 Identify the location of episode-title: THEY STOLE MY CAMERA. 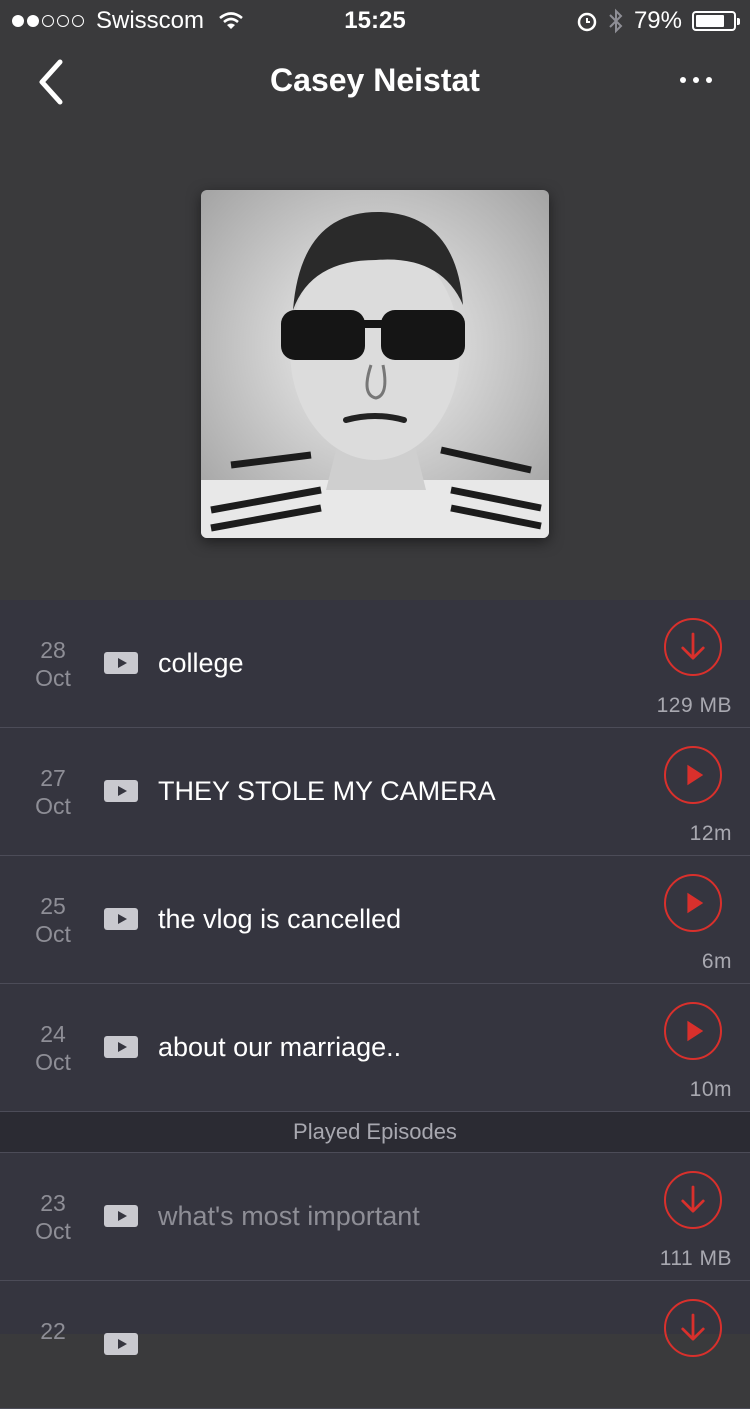
(327, 791).